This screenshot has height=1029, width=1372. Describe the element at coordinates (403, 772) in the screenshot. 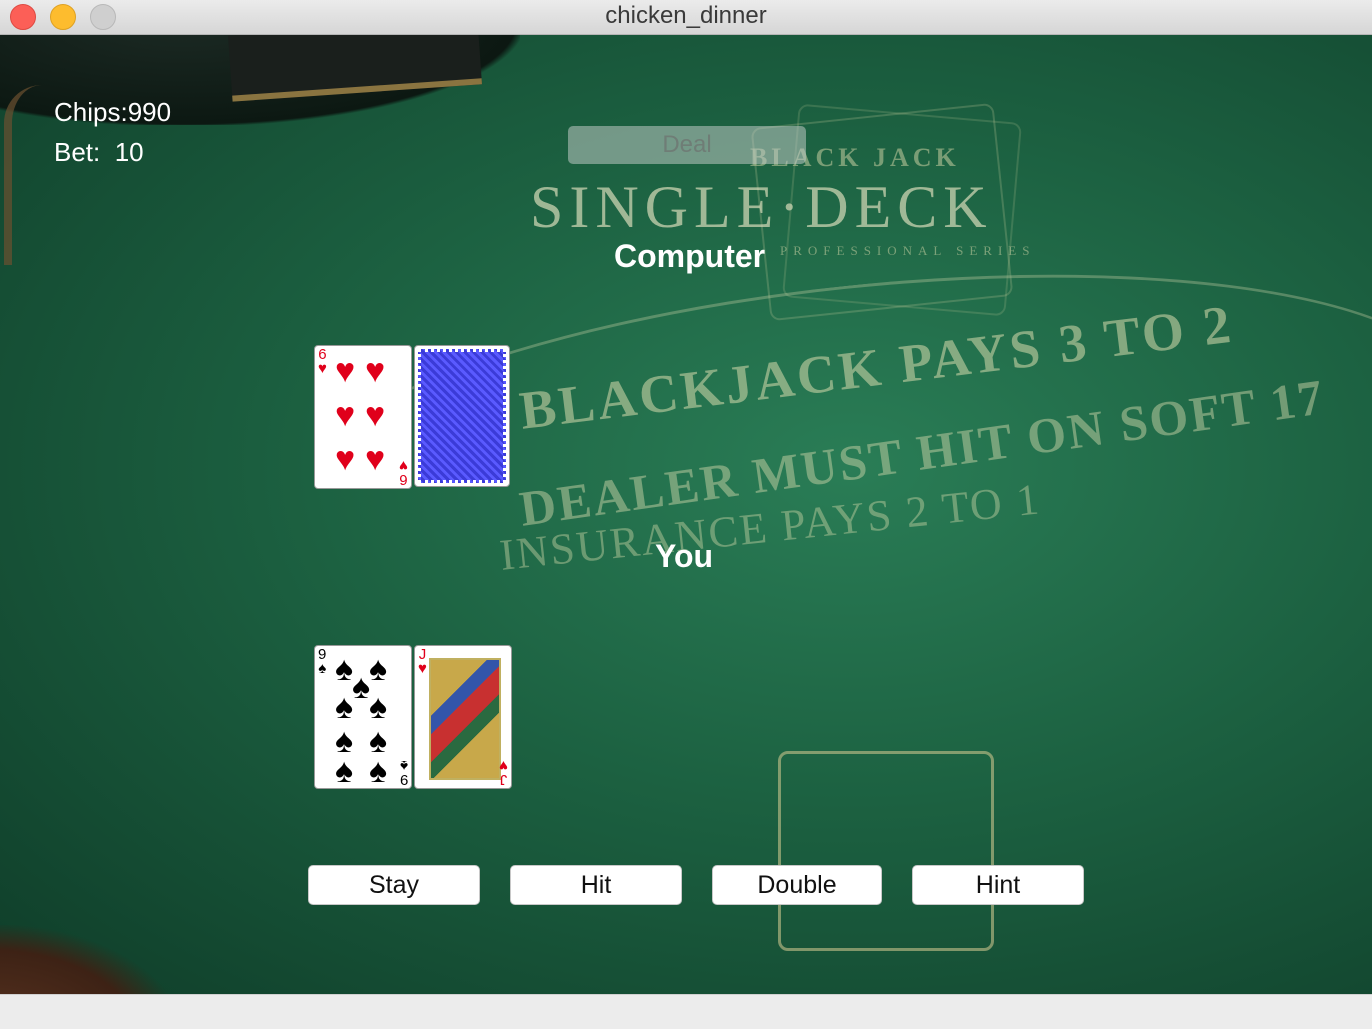

I see `card-index-bottom: 9 ♠` at that location.